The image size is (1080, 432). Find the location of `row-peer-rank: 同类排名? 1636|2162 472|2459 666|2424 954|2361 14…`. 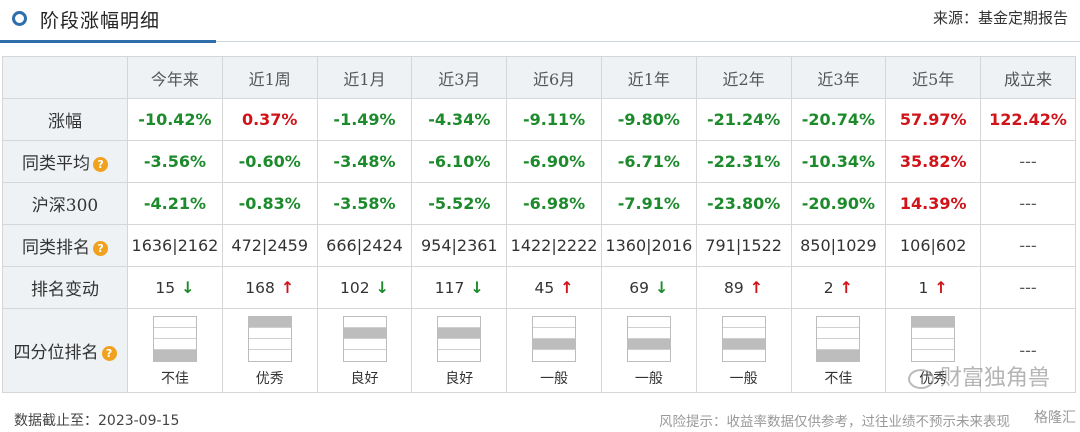

row-peer-rank: 同类排名? 1636|2162 472|2459 666|2424 954|2361 14… is located at coordinates (538, 245).